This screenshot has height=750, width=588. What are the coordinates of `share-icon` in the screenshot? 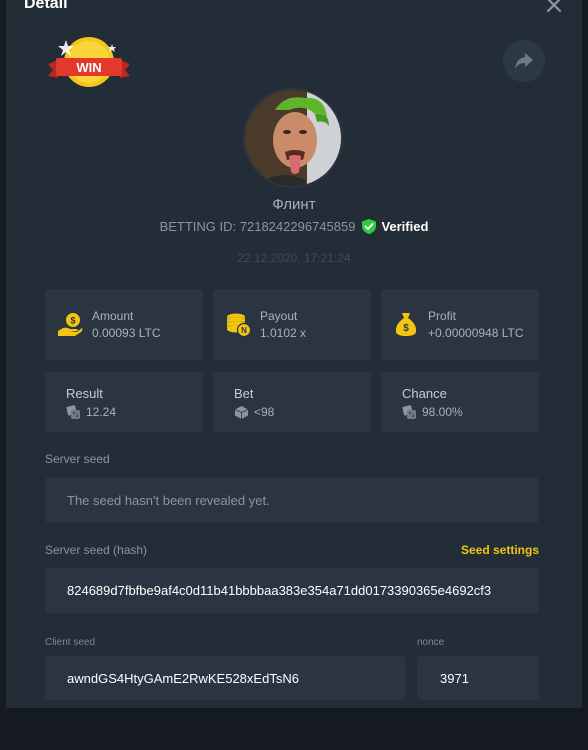 It's located at (524, 61).